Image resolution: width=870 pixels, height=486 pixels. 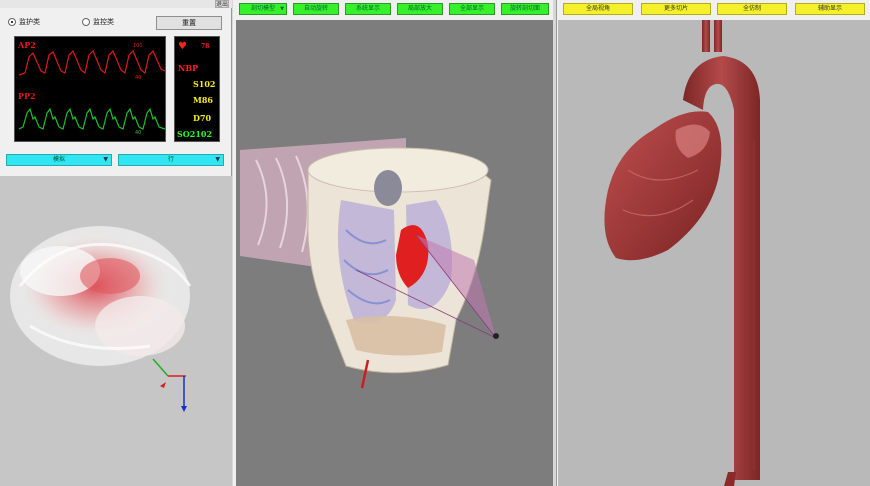 What do you see at coordinates (101, 319) in the screenshot?
I see `volume-render-image` at bounding box center [101, 319].